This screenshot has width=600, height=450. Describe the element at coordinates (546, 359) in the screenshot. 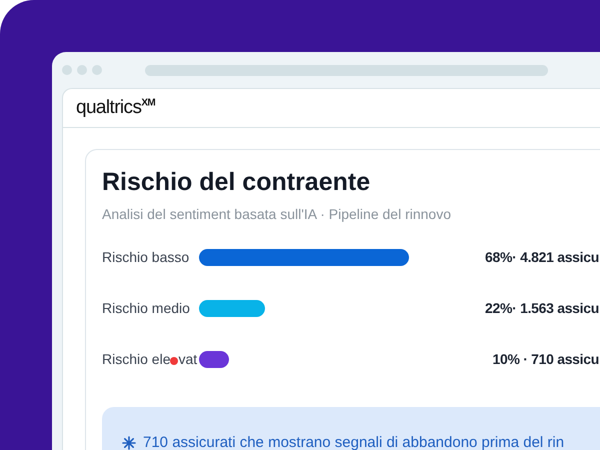

I see `risk-value: 10% · 710 assicu` at that location.